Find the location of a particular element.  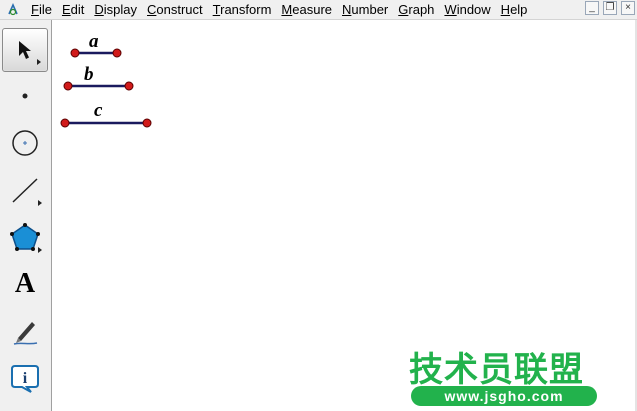

pen-icon is located at coordinates (25, 333).